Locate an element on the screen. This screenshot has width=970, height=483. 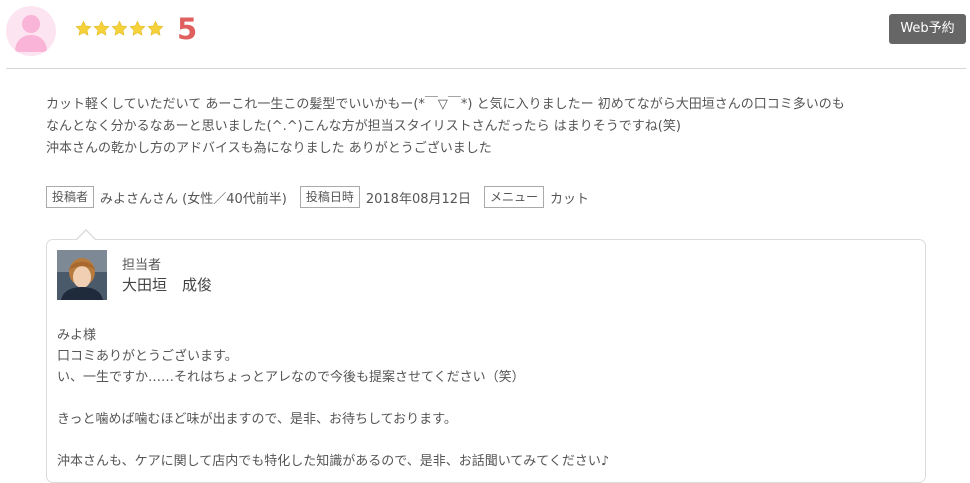
reviewer-avatar is located at coordinates (31, 31).